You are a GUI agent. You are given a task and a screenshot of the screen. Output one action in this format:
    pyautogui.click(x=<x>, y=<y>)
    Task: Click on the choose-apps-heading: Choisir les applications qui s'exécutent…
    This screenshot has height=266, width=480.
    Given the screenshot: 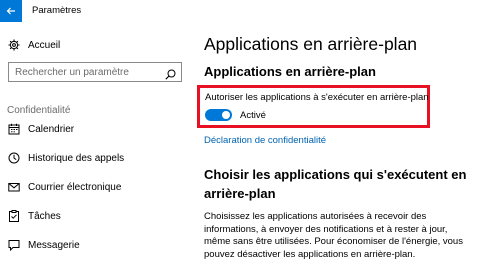 What is the action you would take?
    pyautogui.click(x=335, y=184)
    